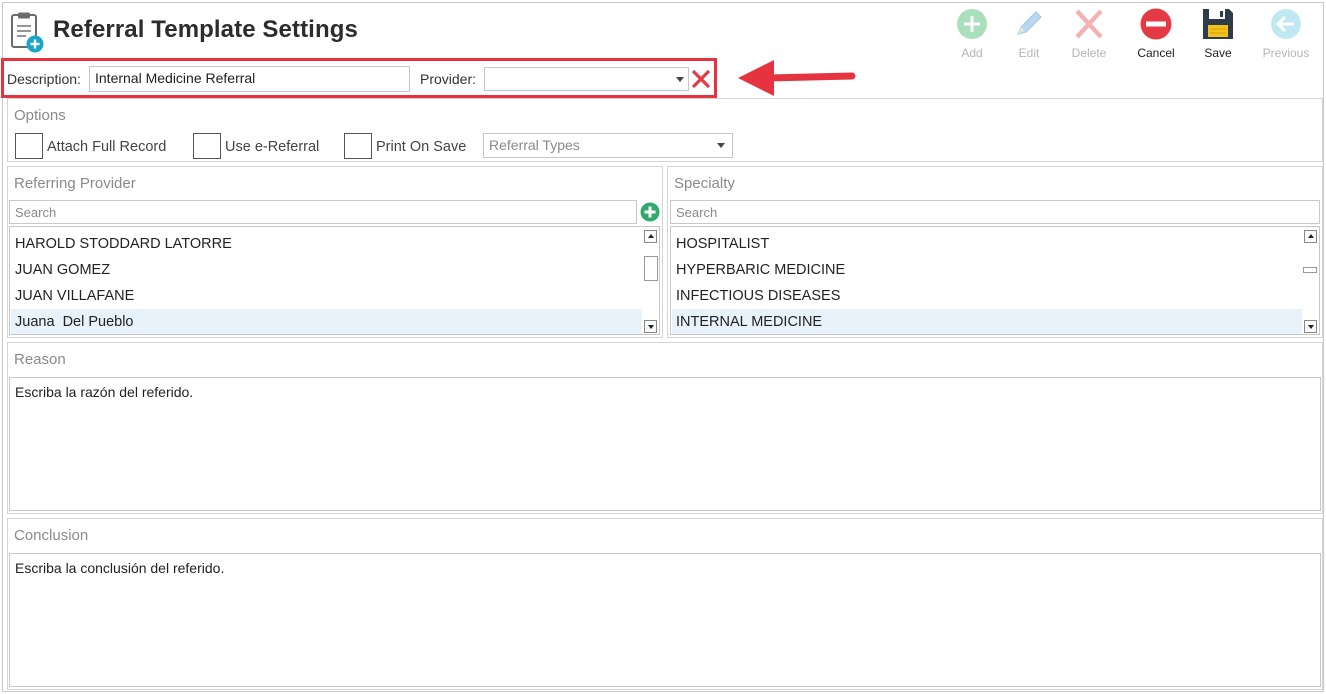 This screenshot has width=1326, height=694. I want to click on conclusion-title: Conclusion, so click(51, 535).